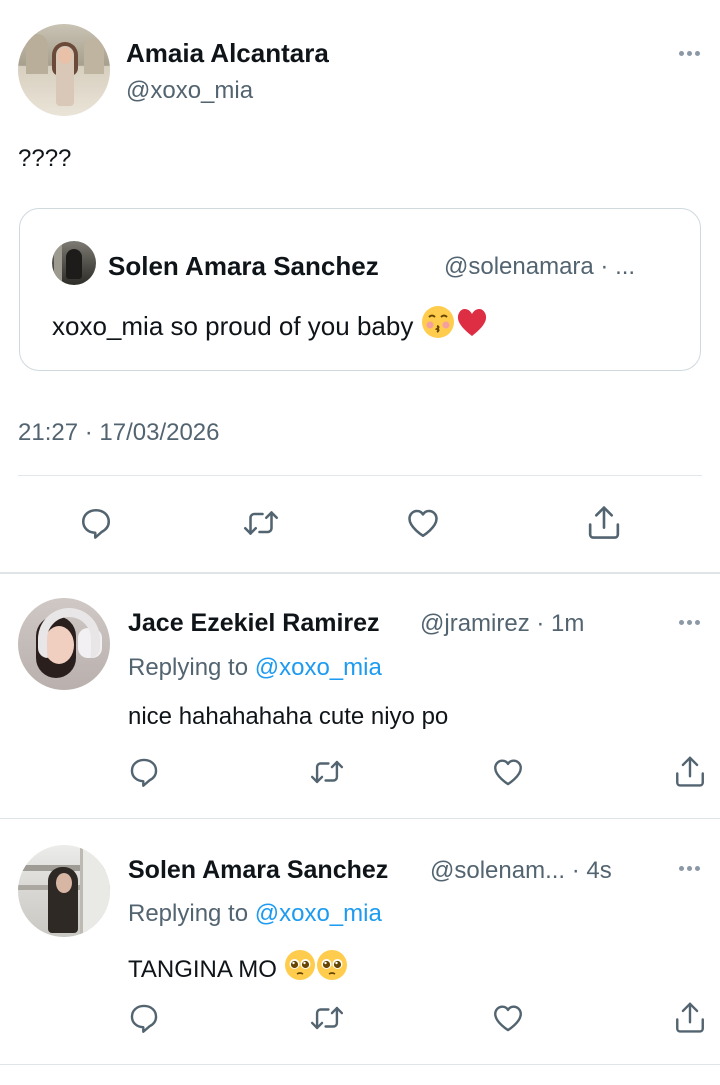 Image resolution: width=720 pixels, height=1085 pixels. What do you see at coordinates (233, 326) in the screenshot?
I see `quoted-text-content: xoxo_mia so proud of you baby` at bounding box center [233, 326].